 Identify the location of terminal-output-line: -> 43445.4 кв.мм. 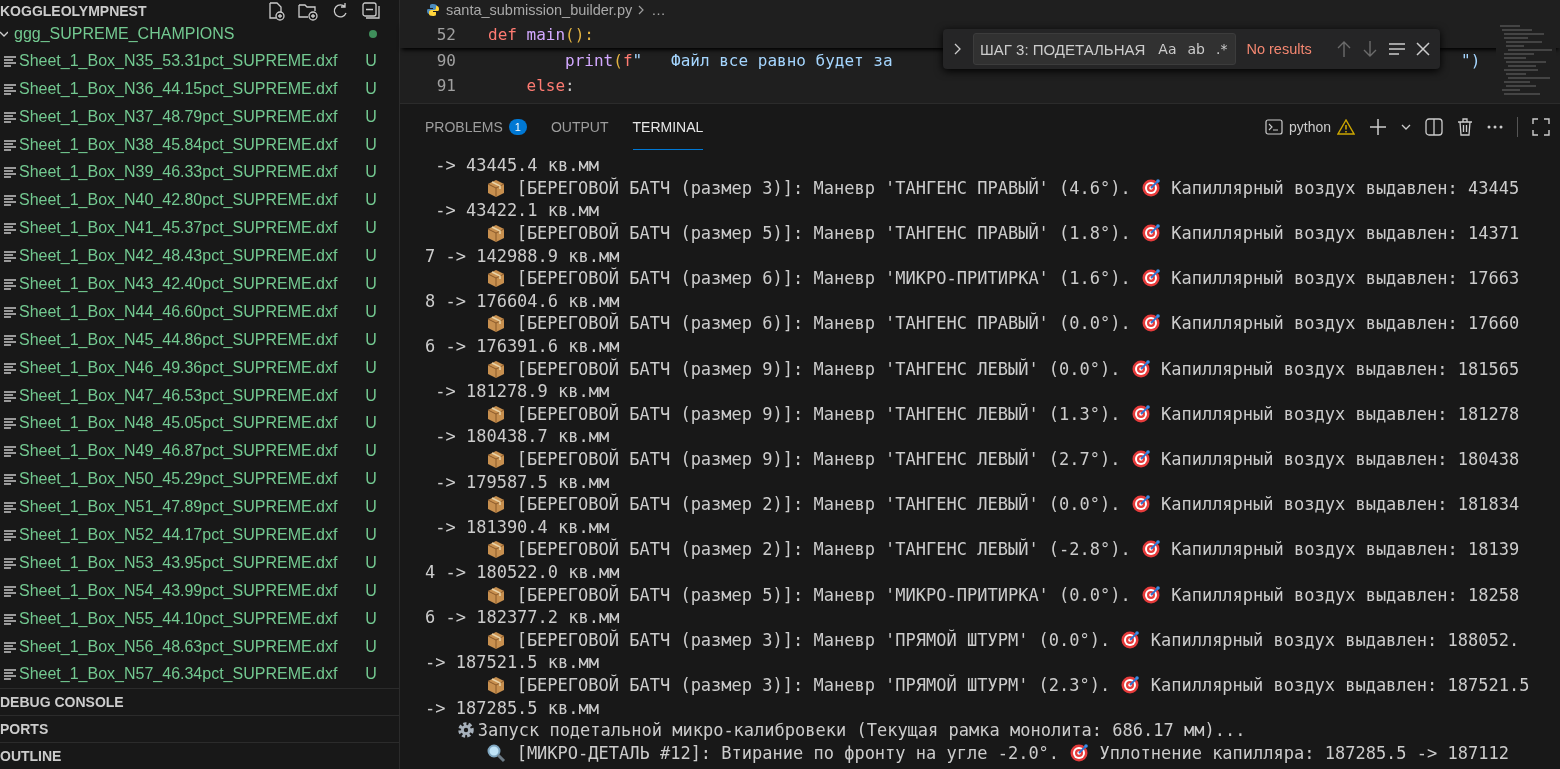
(516, 165).